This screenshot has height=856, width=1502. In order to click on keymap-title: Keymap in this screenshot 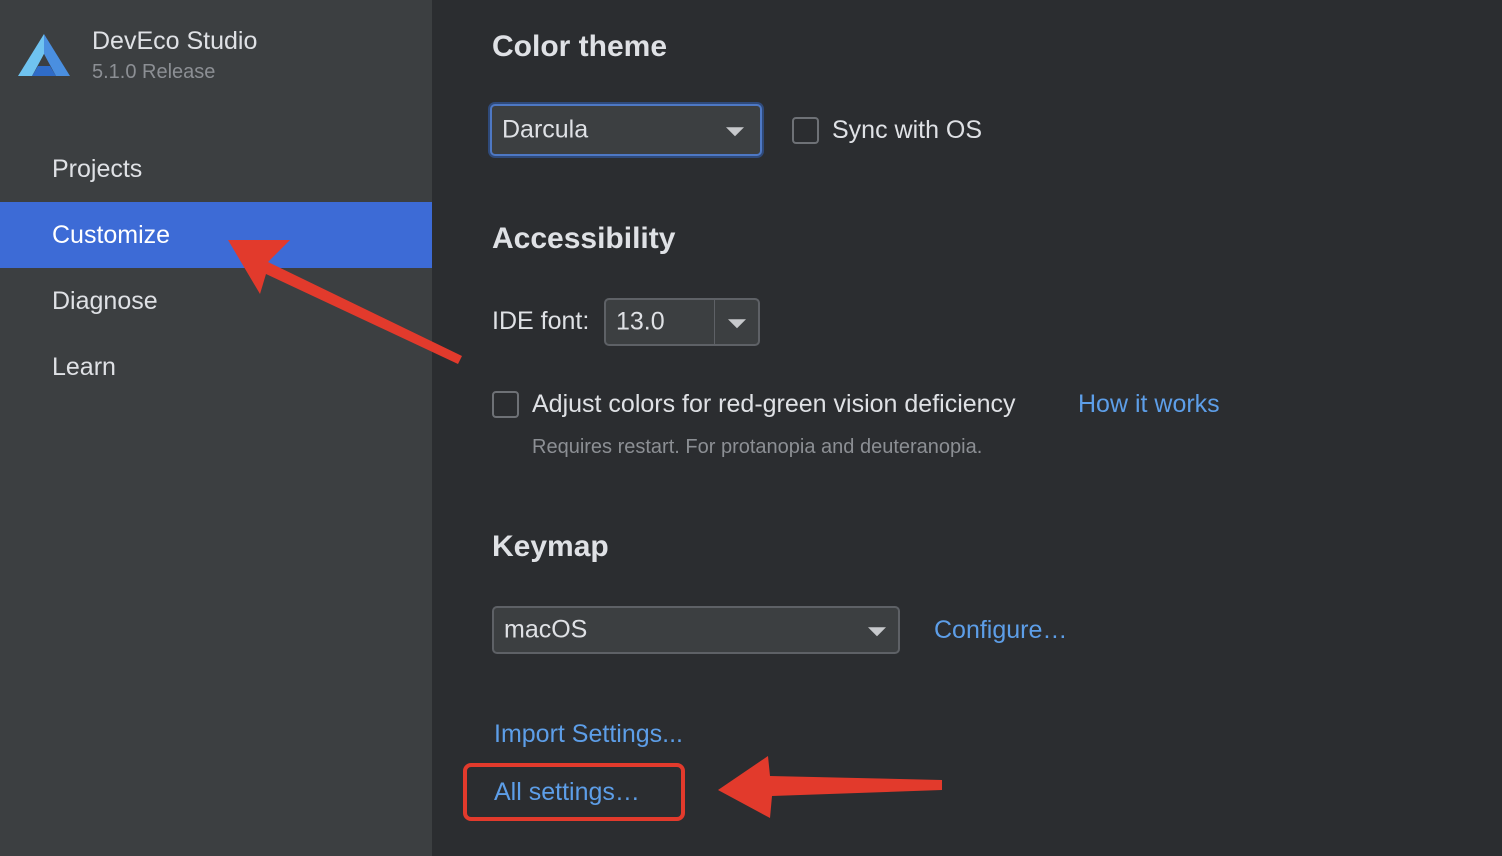, I will do `click(550, 546)`.